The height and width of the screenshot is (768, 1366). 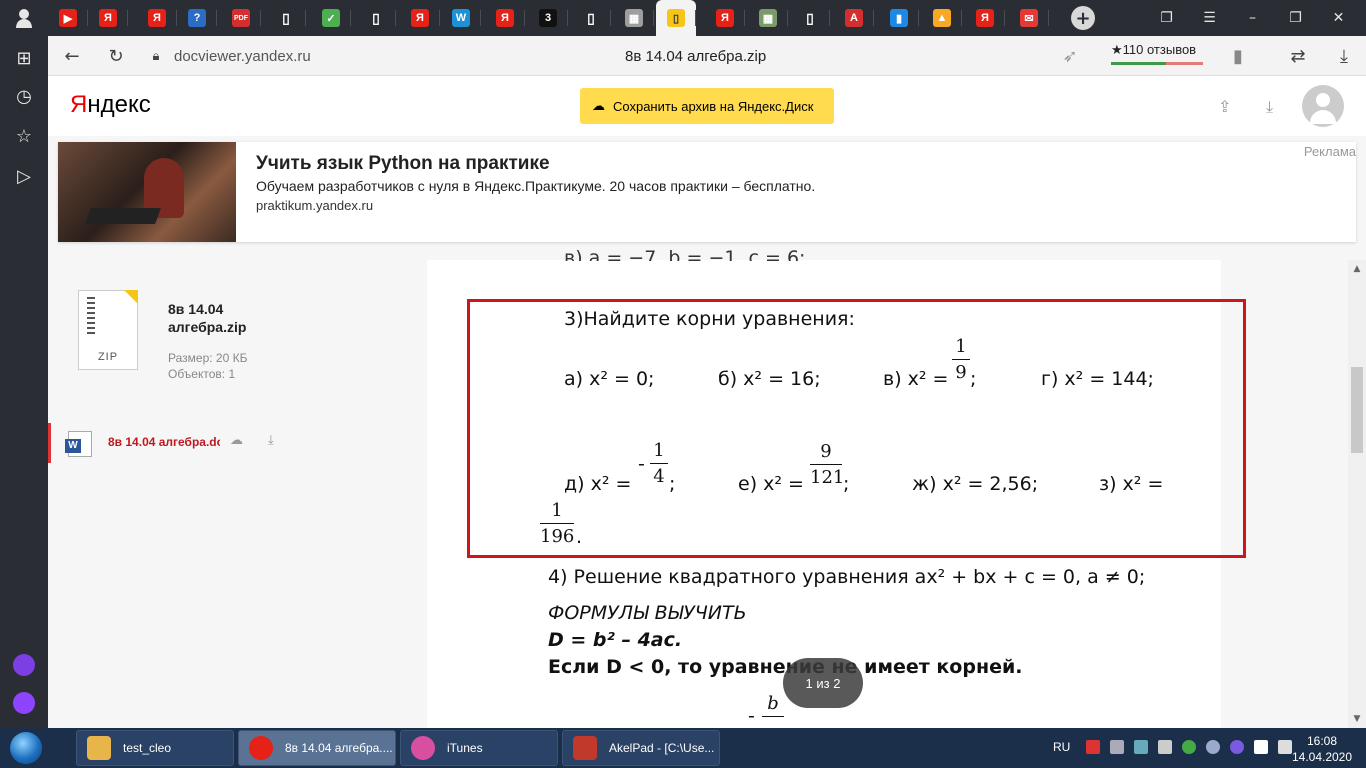 I want to click on ad-url: praktikum.yandex.ru, so click(x=314, y=205).